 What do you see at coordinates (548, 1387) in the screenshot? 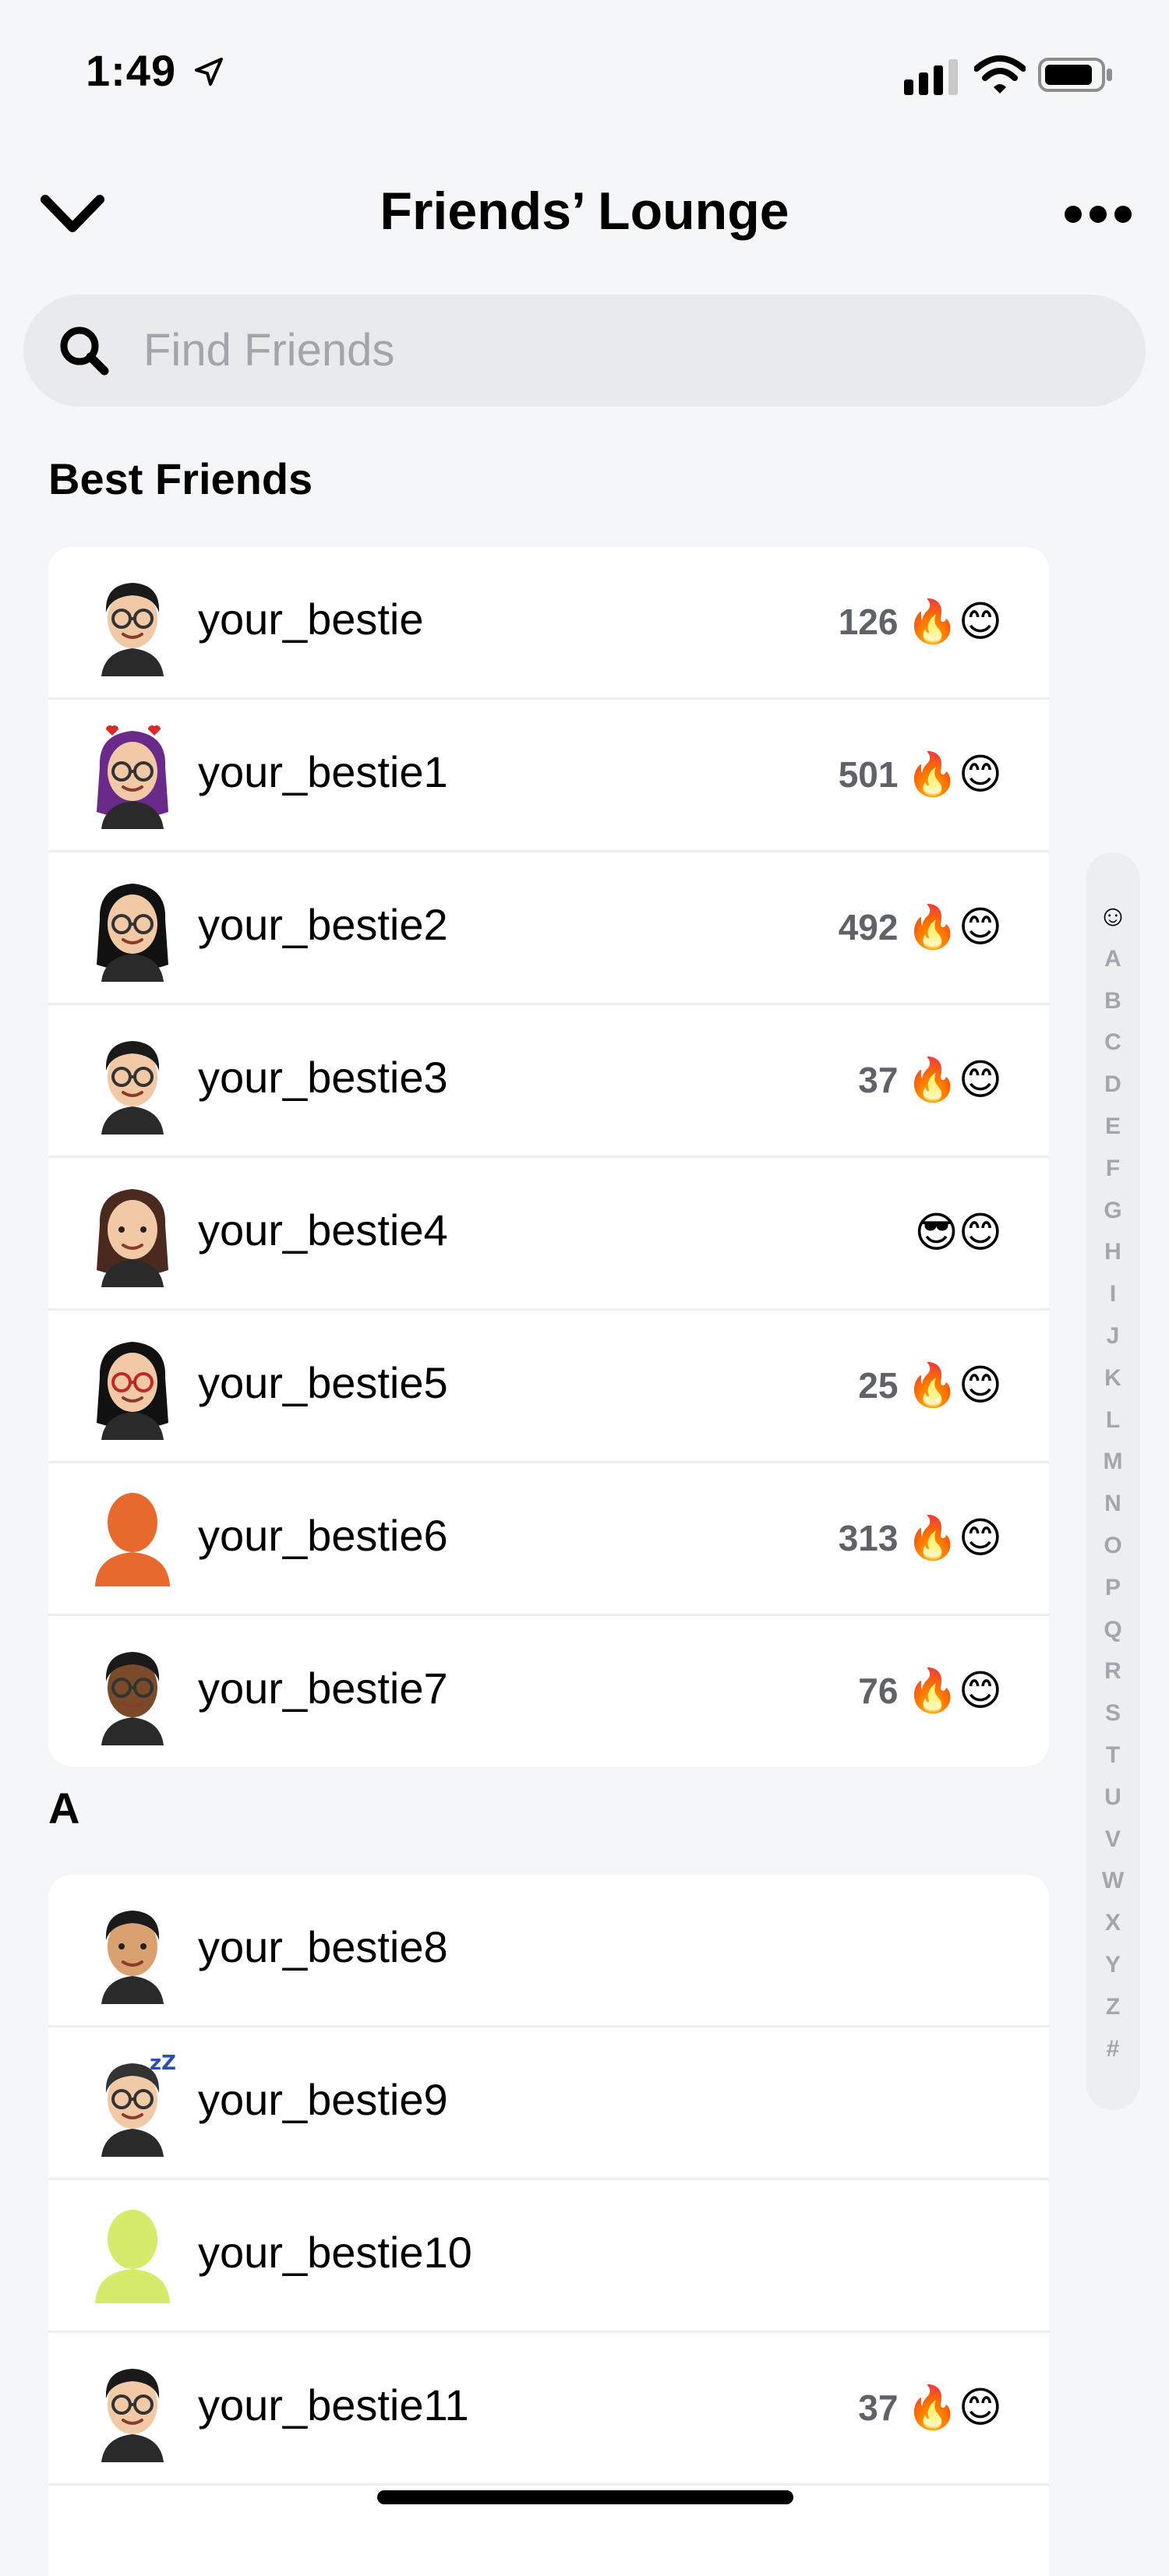
I see `friend-row: your_bestie5 25 🔥😊` at bounding box center [548, 1387].